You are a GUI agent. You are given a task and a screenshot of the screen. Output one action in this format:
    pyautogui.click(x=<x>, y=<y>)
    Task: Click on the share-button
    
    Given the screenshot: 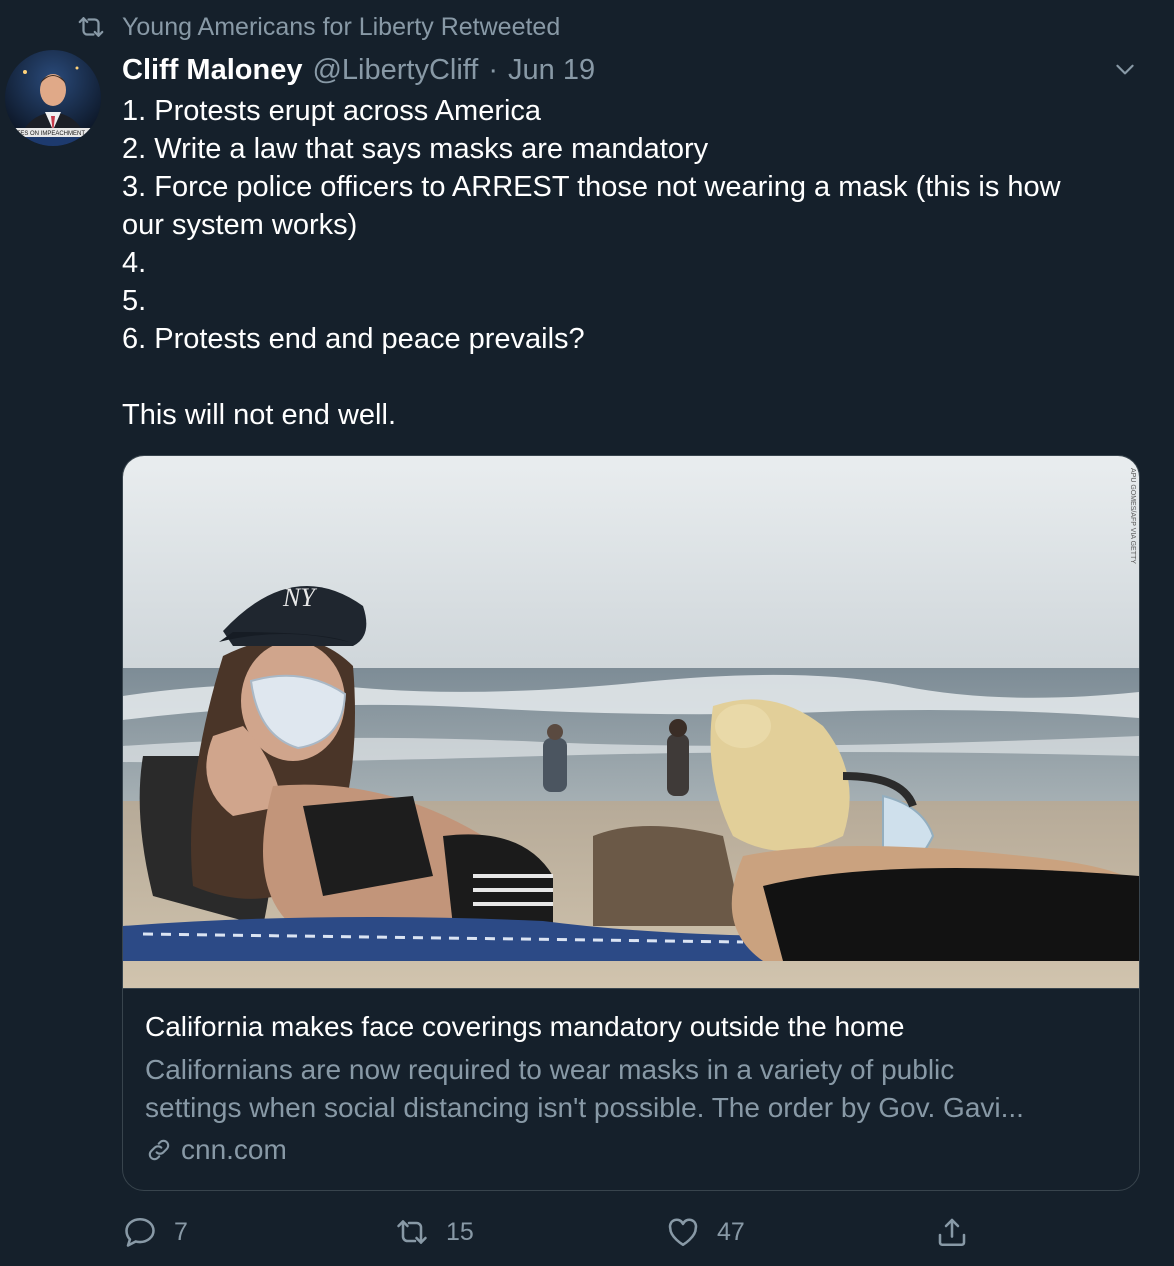 What is the action you would take?
    pyautogui.click(x=960, y=1232)
    